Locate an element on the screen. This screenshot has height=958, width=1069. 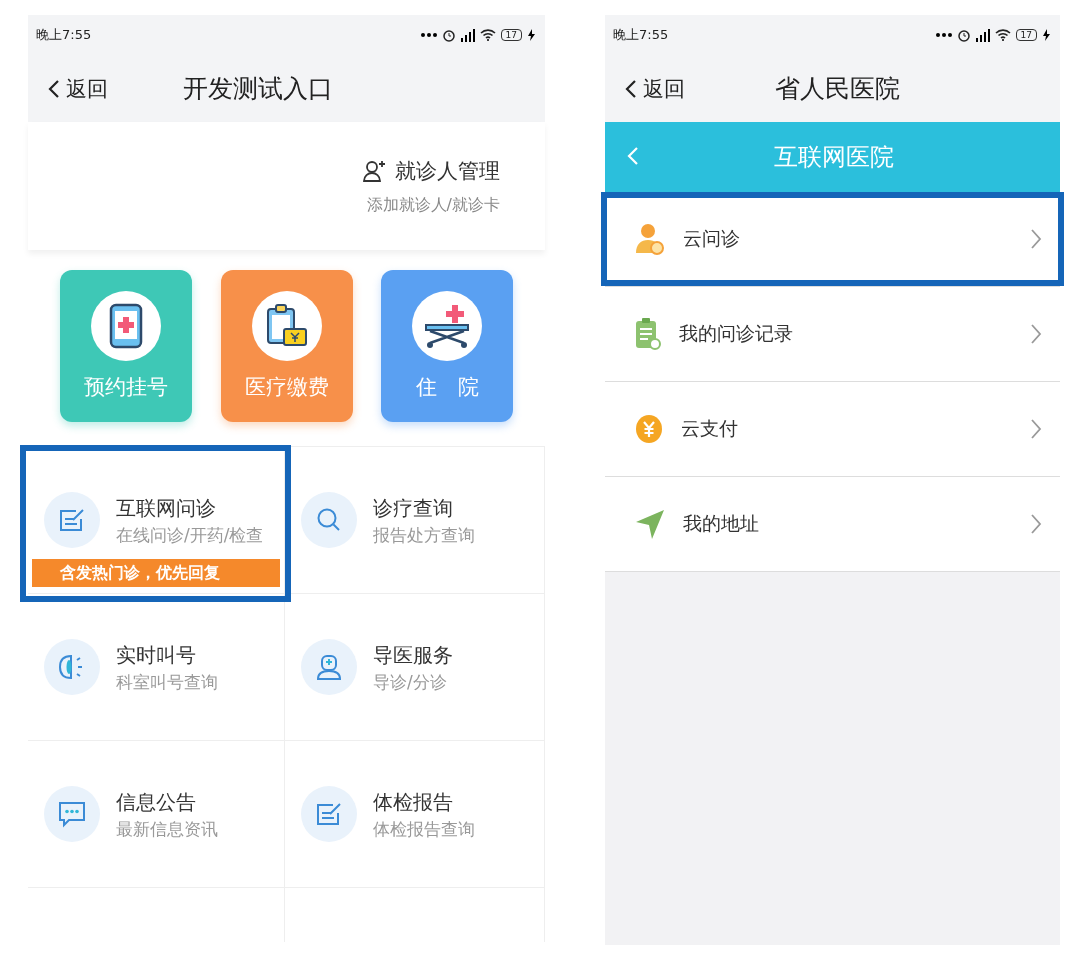
service-title: 诊疗查询 is located at coordinates (413, 508).